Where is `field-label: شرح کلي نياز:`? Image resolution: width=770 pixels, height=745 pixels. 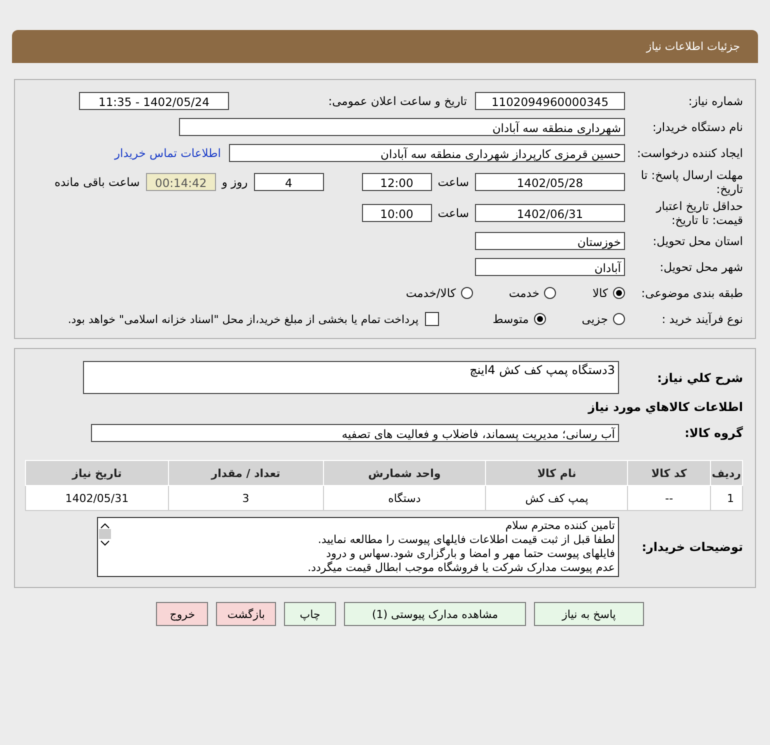
field-label: شرح کلي نياز: is located at coordinates (699, 377).